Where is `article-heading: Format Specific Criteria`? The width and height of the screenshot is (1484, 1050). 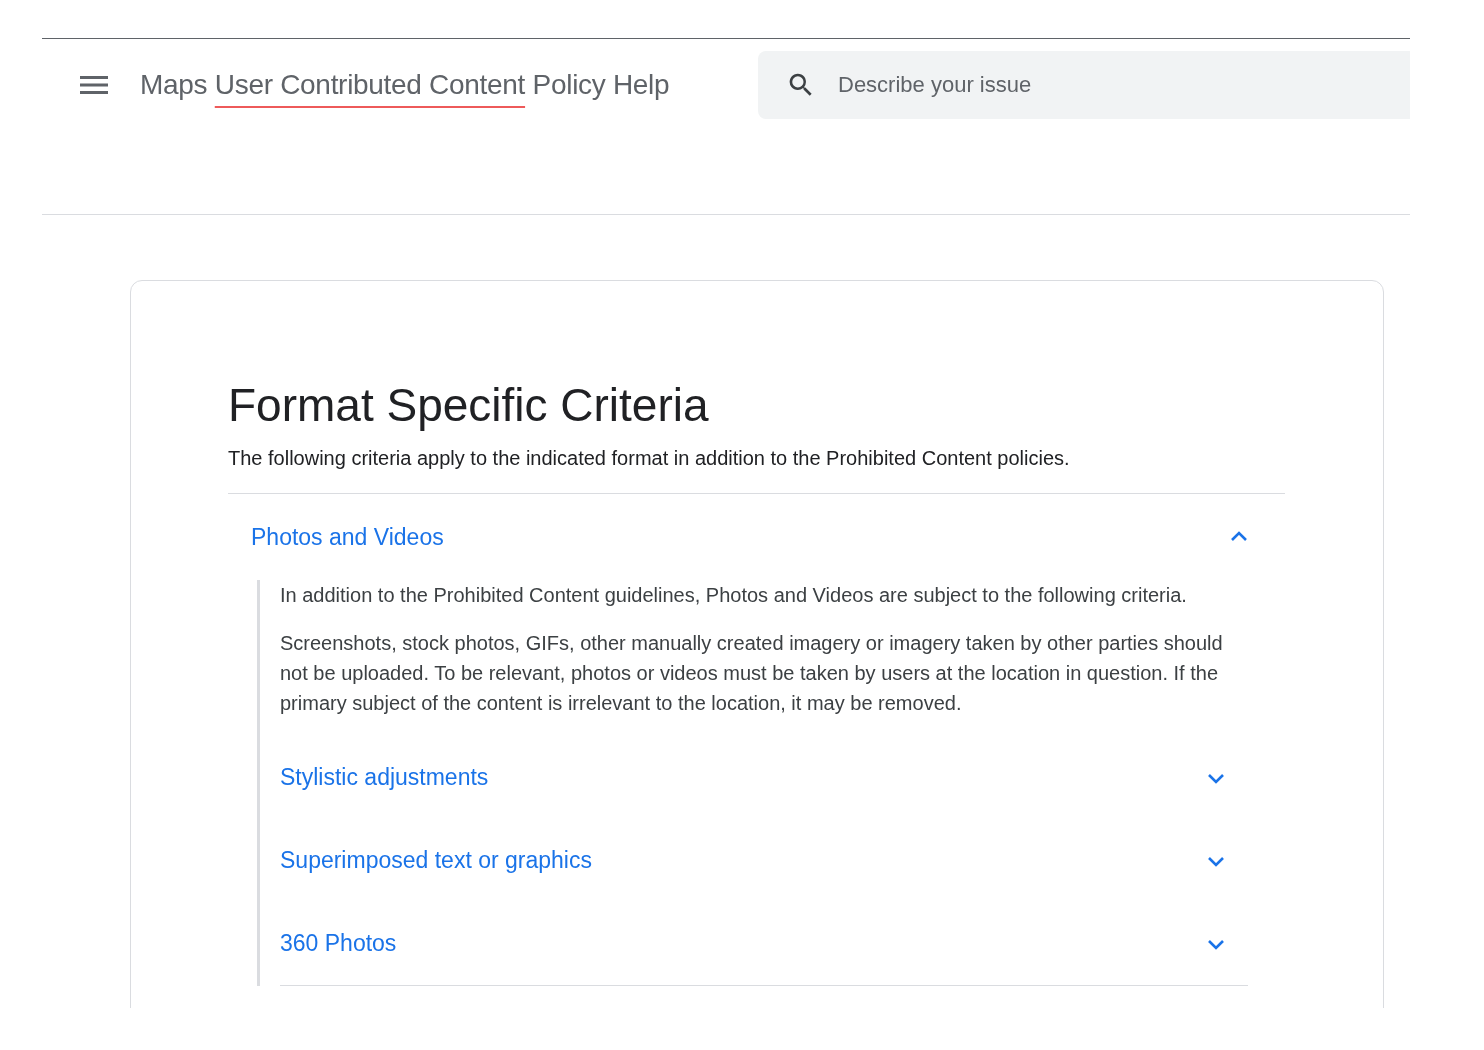 article-heading: Format Specific Criteria is located at coordinates (469, 405).